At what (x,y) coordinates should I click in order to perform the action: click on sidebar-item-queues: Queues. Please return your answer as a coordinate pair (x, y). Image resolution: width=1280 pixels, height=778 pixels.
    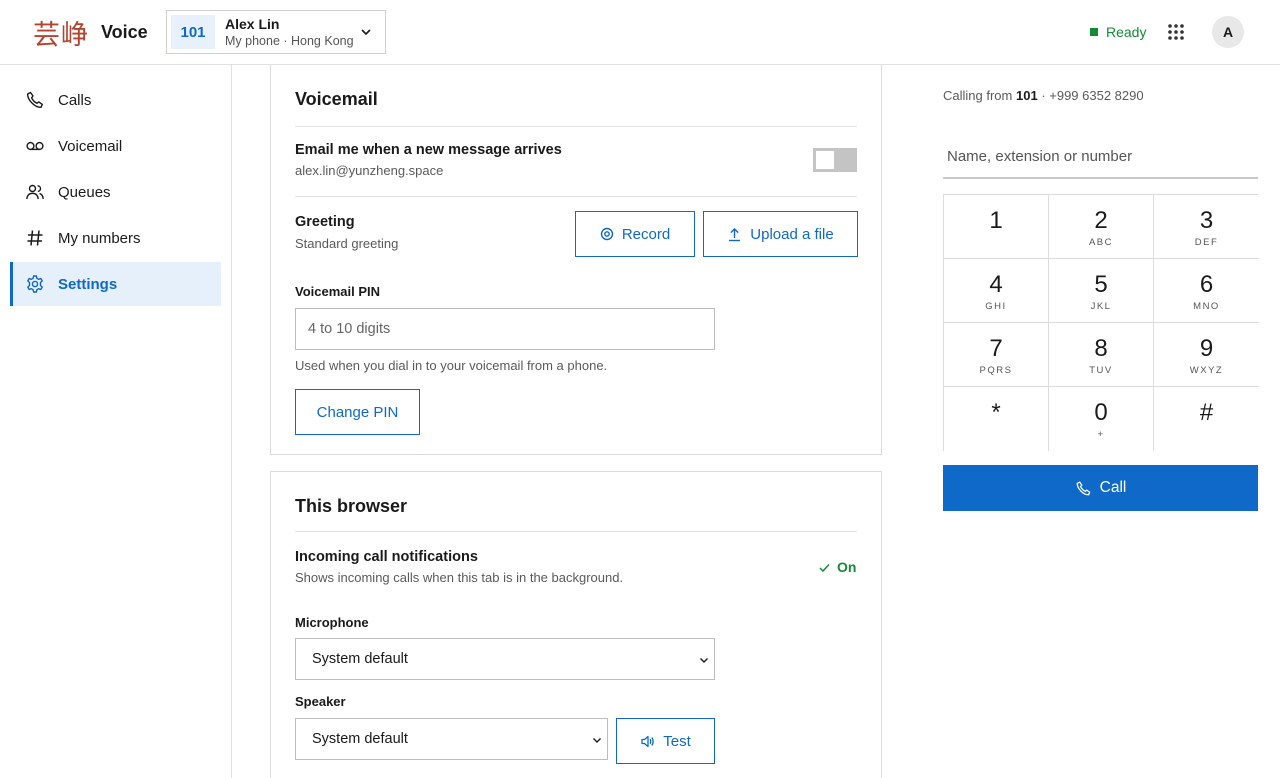
    Looking at the image, I should click on (115, 192).